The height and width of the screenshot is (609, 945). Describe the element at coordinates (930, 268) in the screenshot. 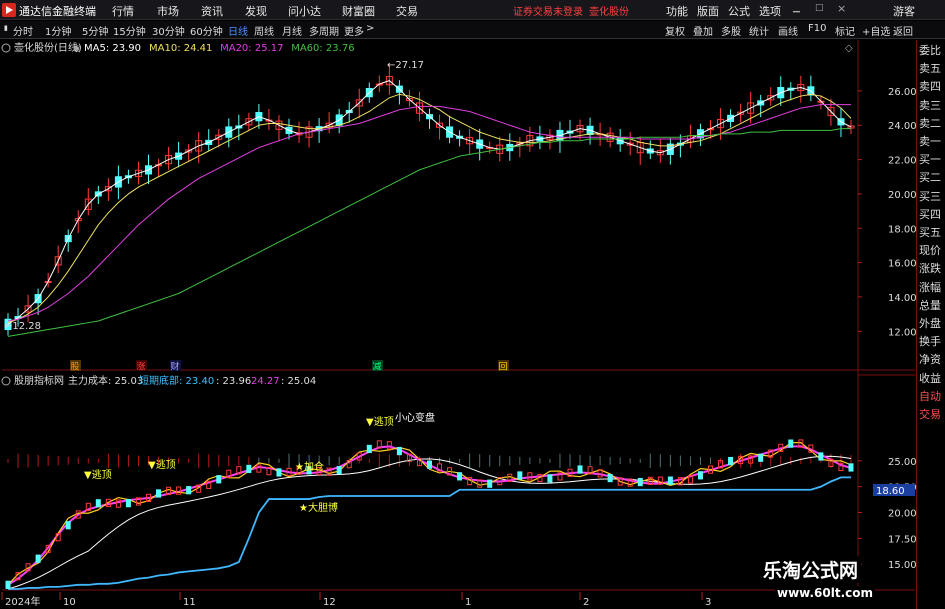

I see `quote-panel-item-12: 涨跌` at that location.